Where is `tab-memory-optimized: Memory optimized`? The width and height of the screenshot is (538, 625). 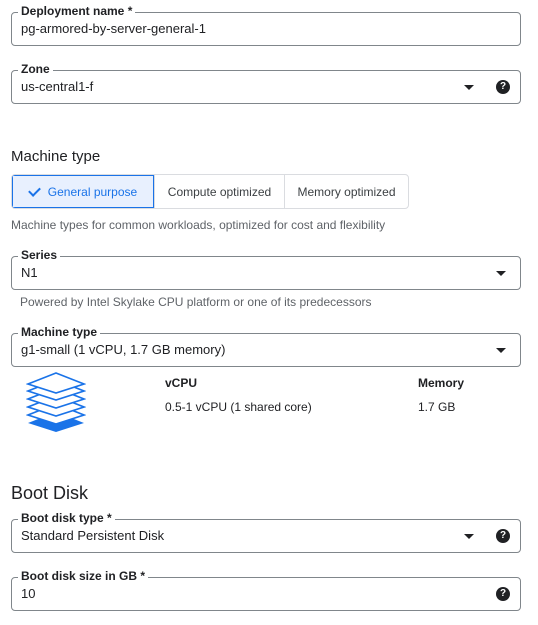 tab-memory-optimized: Memory optimized is located at coordinates (346, 191).